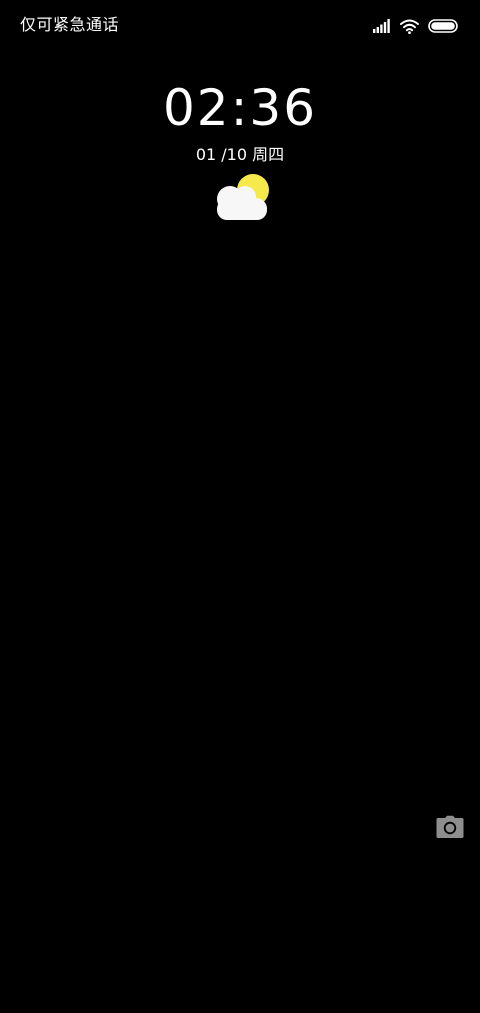  I want to click on status-bar: 仅可紧急通话, so click(240, 26).